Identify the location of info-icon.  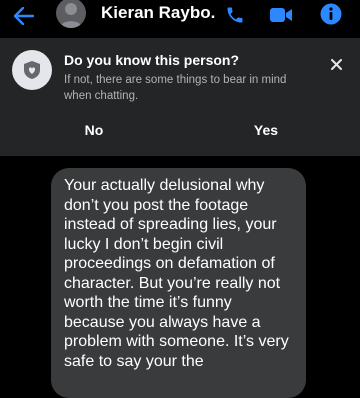
(331, 14).